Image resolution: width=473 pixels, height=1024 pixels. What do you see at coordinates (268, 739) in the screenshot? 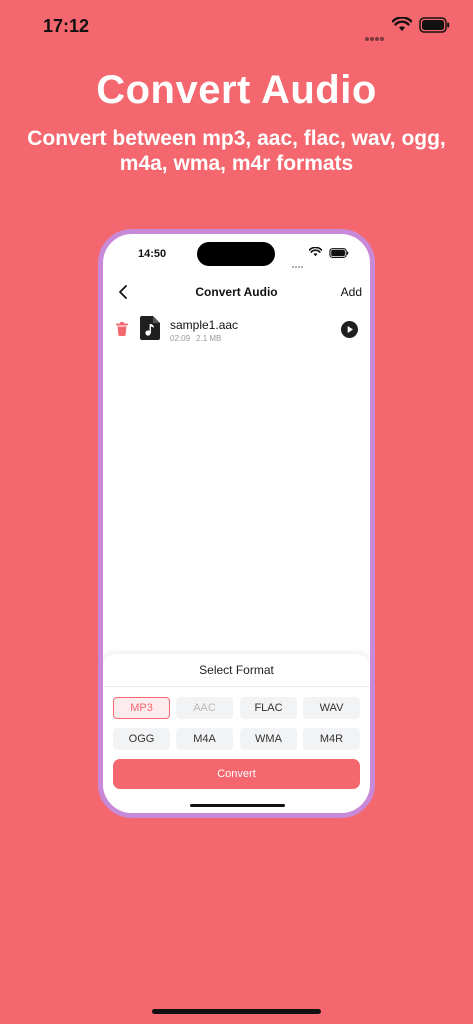
I see `format-option-wma: WMA` at bounding box center [268, 739].